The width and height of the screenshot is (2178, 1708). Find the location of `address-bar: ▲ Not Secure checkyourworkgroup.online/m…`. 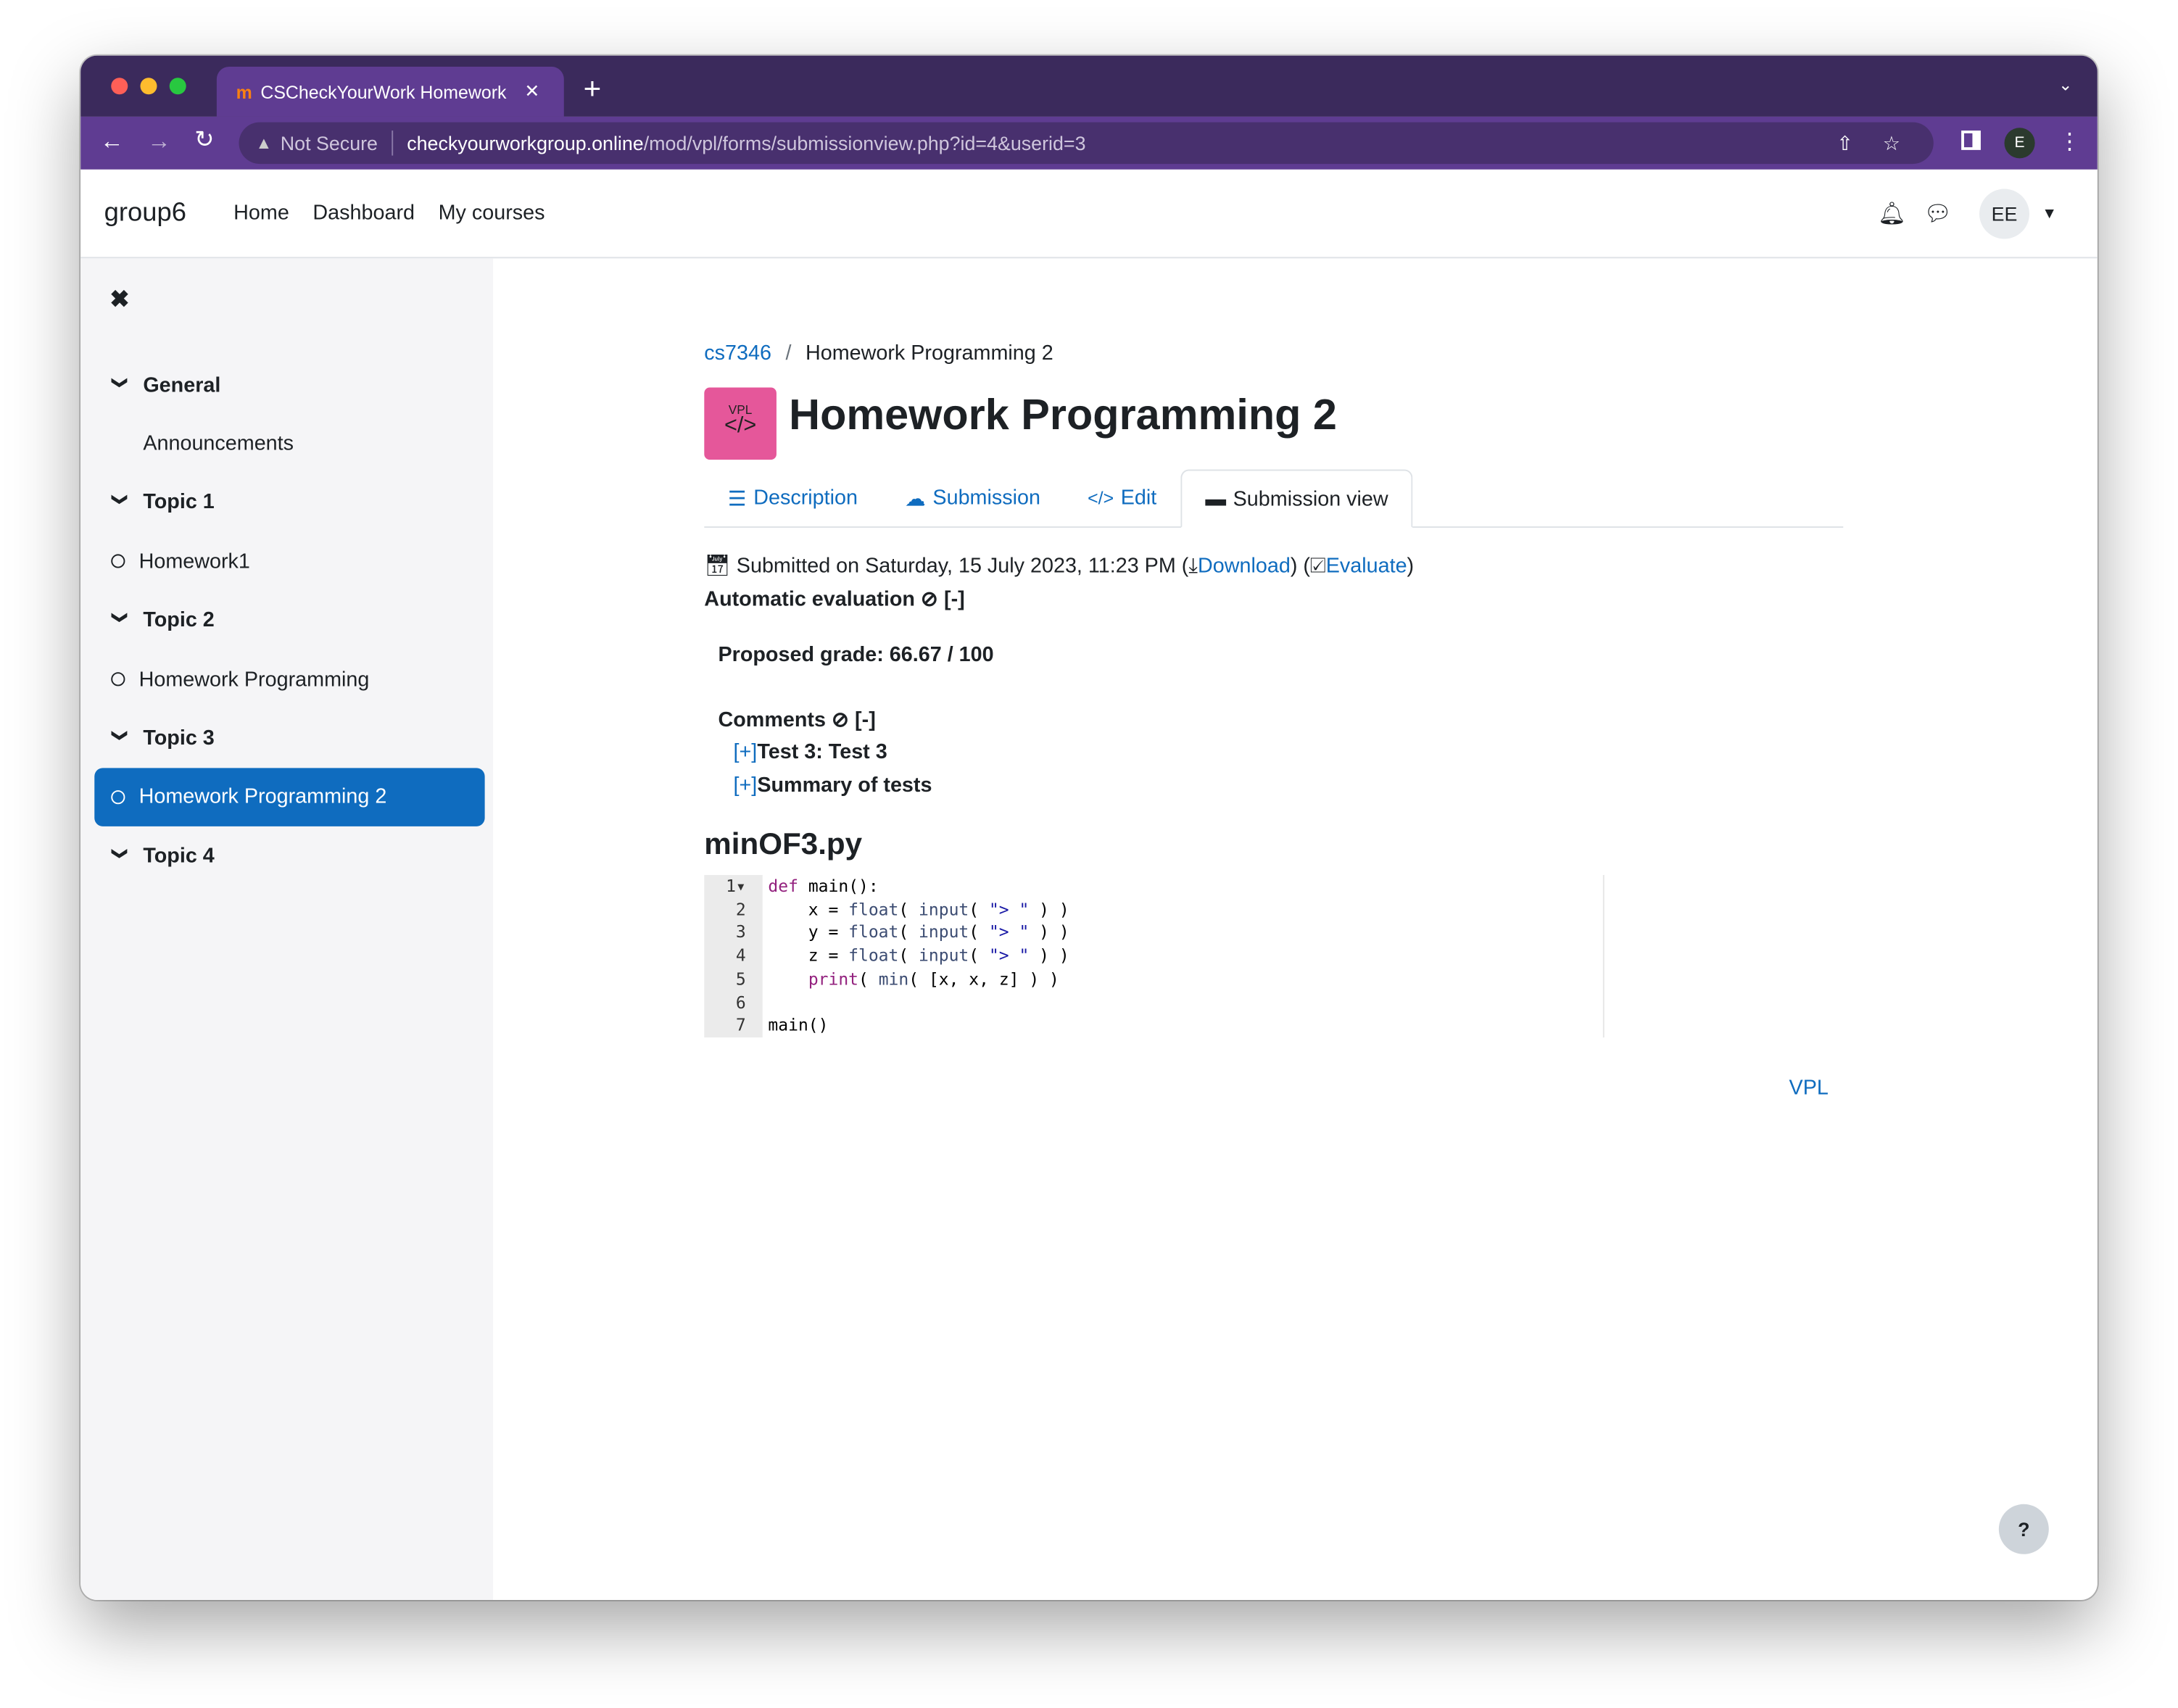

address-bar: ▲ Not Secure checkyourworkgroup.online/m… is located at coordinates (1087, 143).